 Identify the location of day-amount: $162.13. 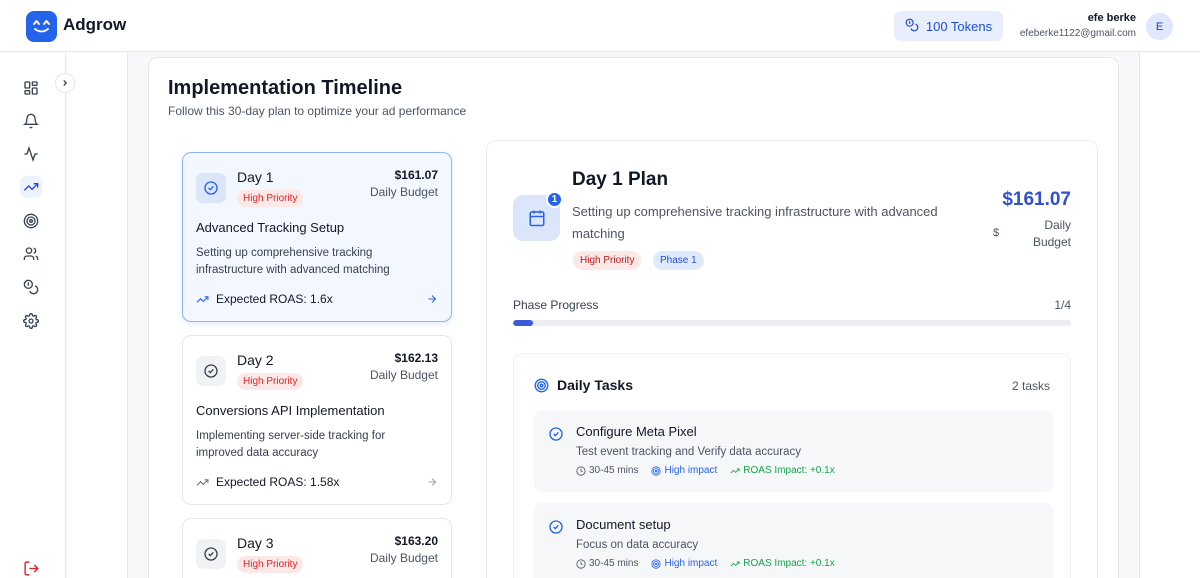
(416, 358).